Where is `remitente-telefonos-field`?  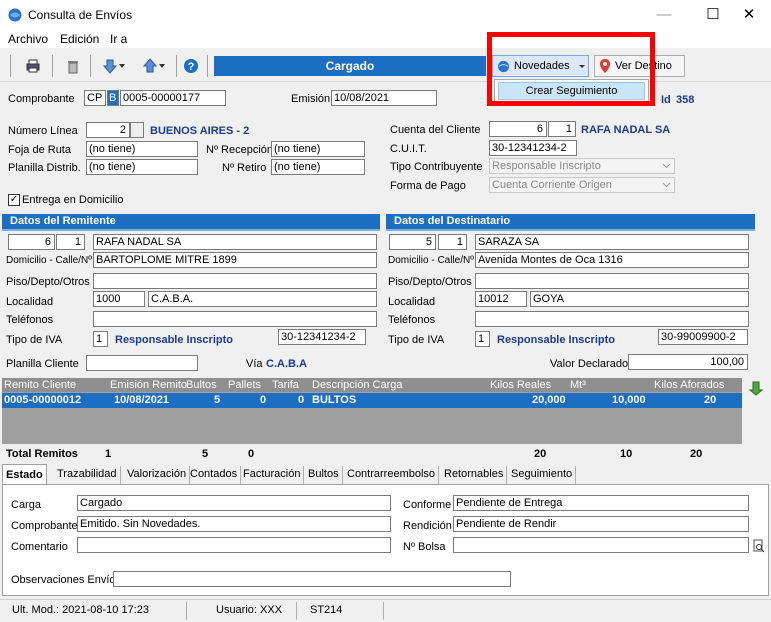
remitente-telefonos-field is located at coordinates (235, 319).